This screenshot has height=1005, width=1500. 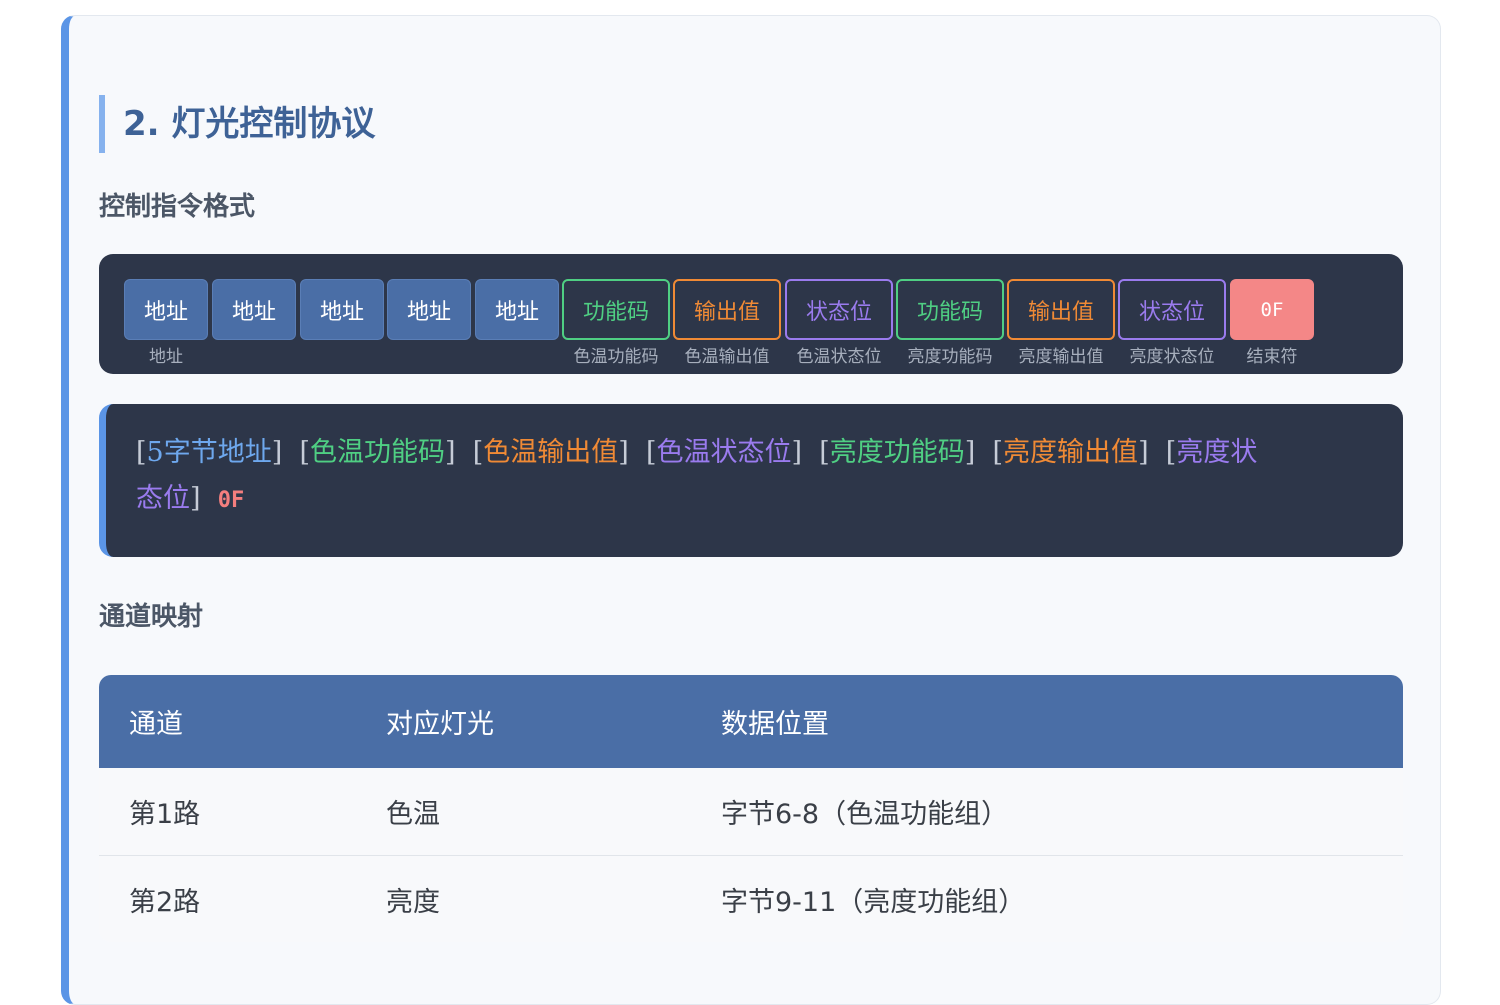 What do you see at coordinates (839, 357) in the screenshot?
I see `byte-label-color-temp-status: 色温状态位` at bounding box center [839, 357].